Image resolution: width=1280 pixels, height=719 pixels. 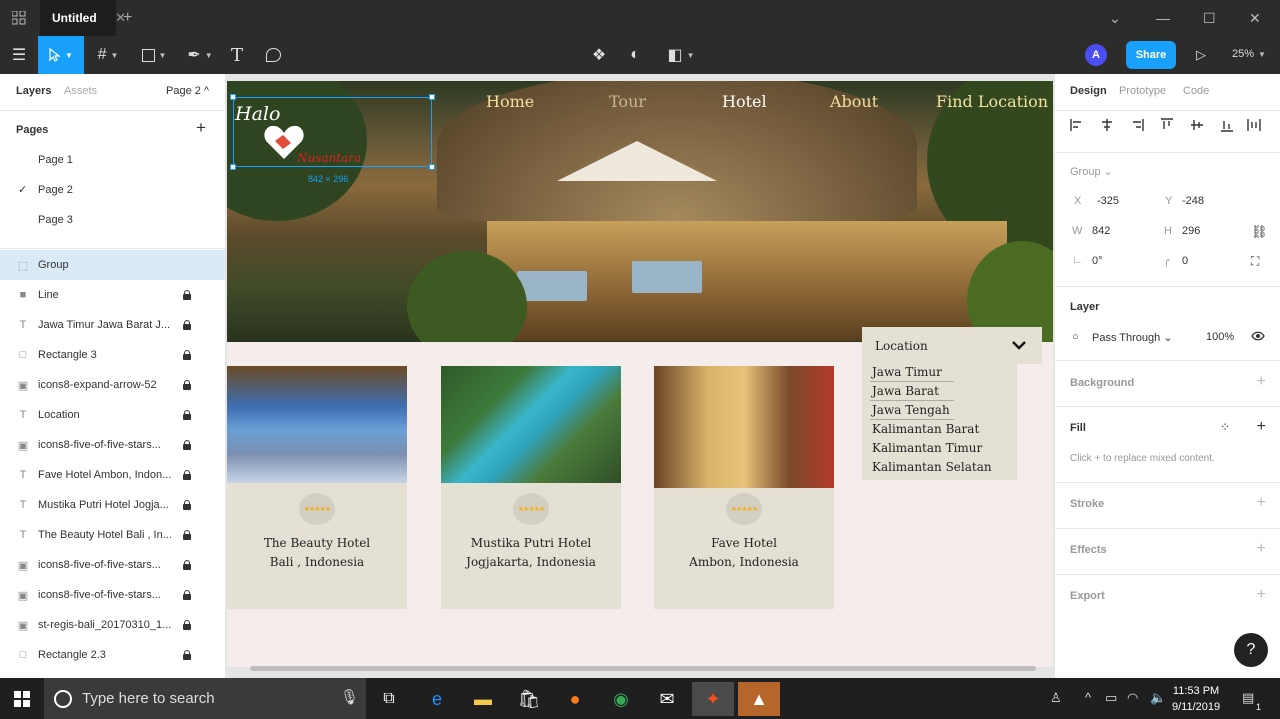 What do you see at coordinates (1019, 345) in the screenshot?
I see `expand-arrow-icon` at bounding box center [1019, 345].